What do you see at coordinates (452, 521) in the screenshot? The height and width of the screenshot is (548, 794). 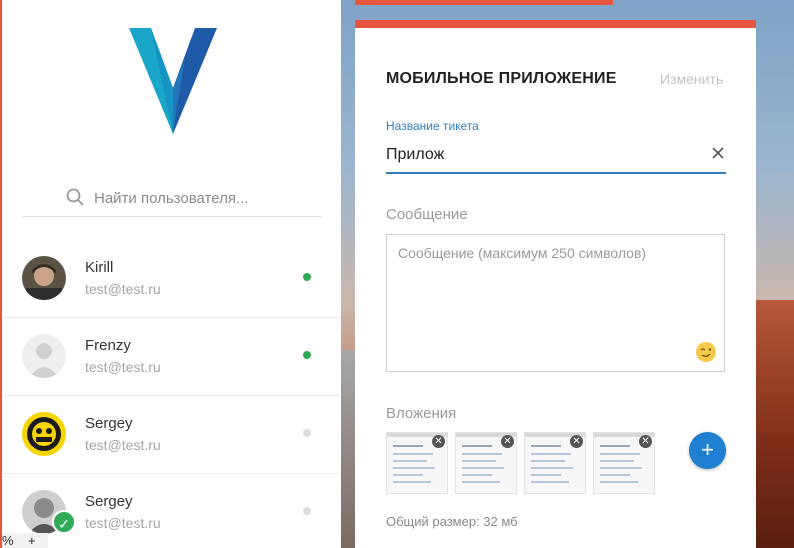 I see `total-size: Общий размер: 32 мб` at bounding box center [452, 521].